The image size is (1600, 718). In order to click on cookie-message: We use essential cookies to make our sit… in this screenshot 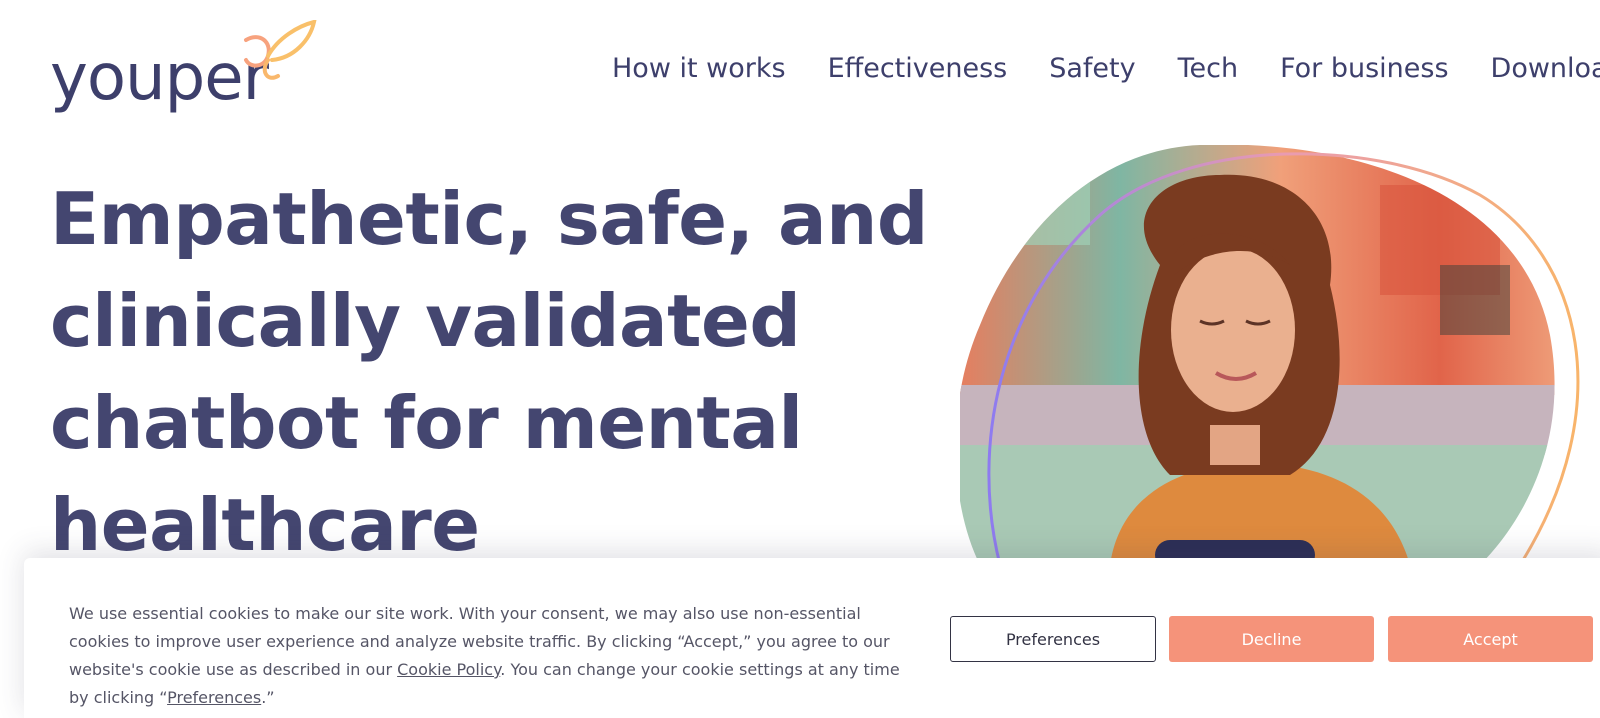, I will do `click(494, 656)`.